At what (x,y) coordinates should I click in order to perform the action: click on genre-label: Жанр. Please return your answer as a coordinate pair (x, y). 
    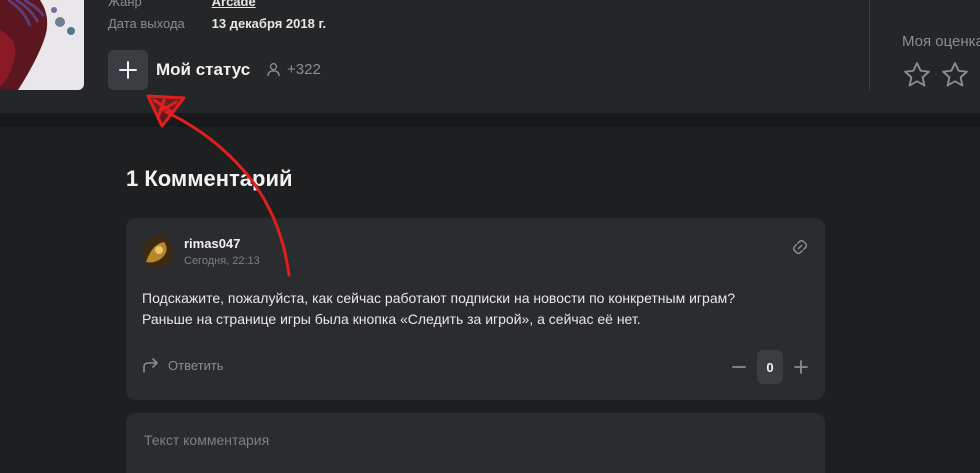
    Looking at the image, I should click on (125, 4).